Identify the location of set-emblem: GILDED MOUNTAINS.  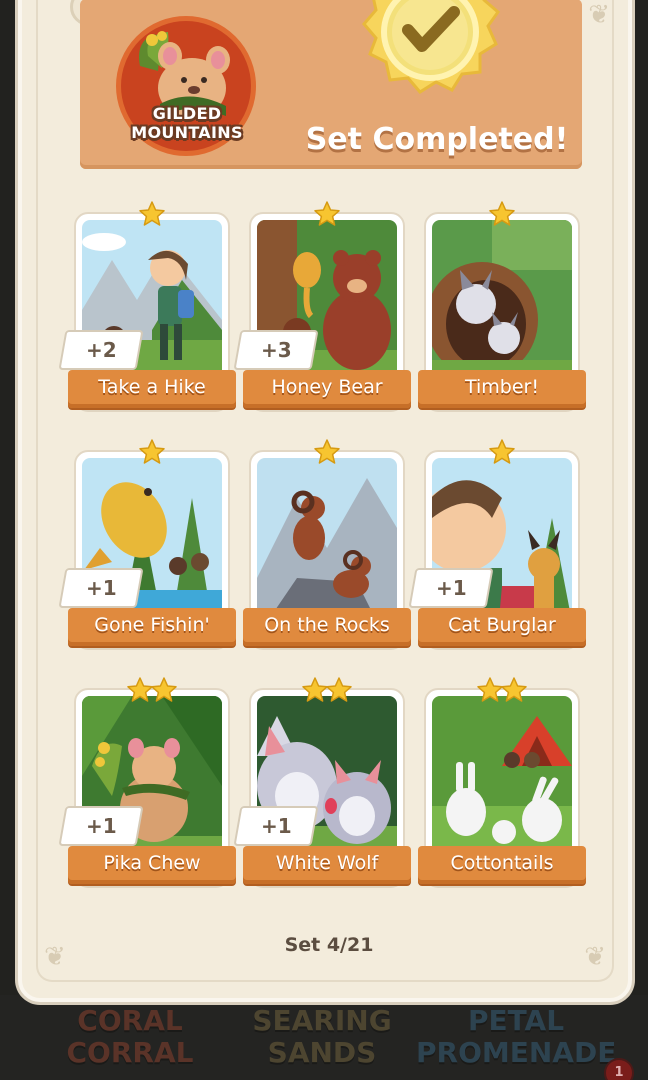
(189, 81).